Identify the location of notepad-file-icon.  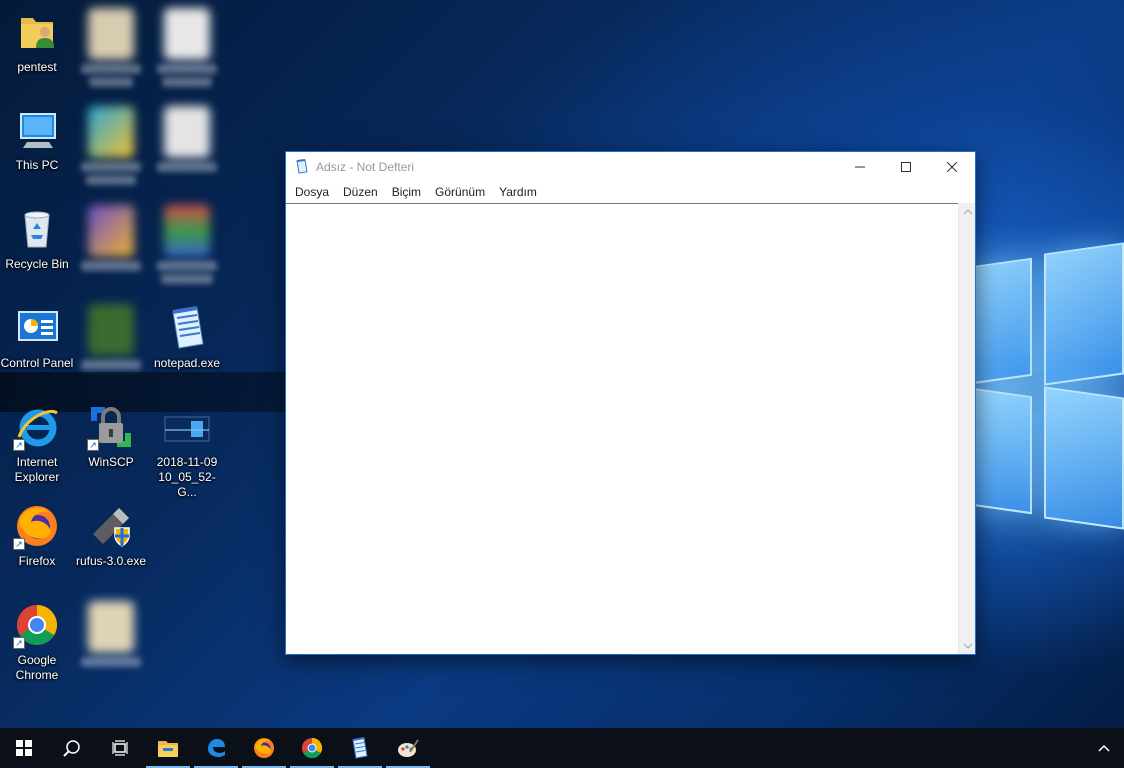
(187, 328).